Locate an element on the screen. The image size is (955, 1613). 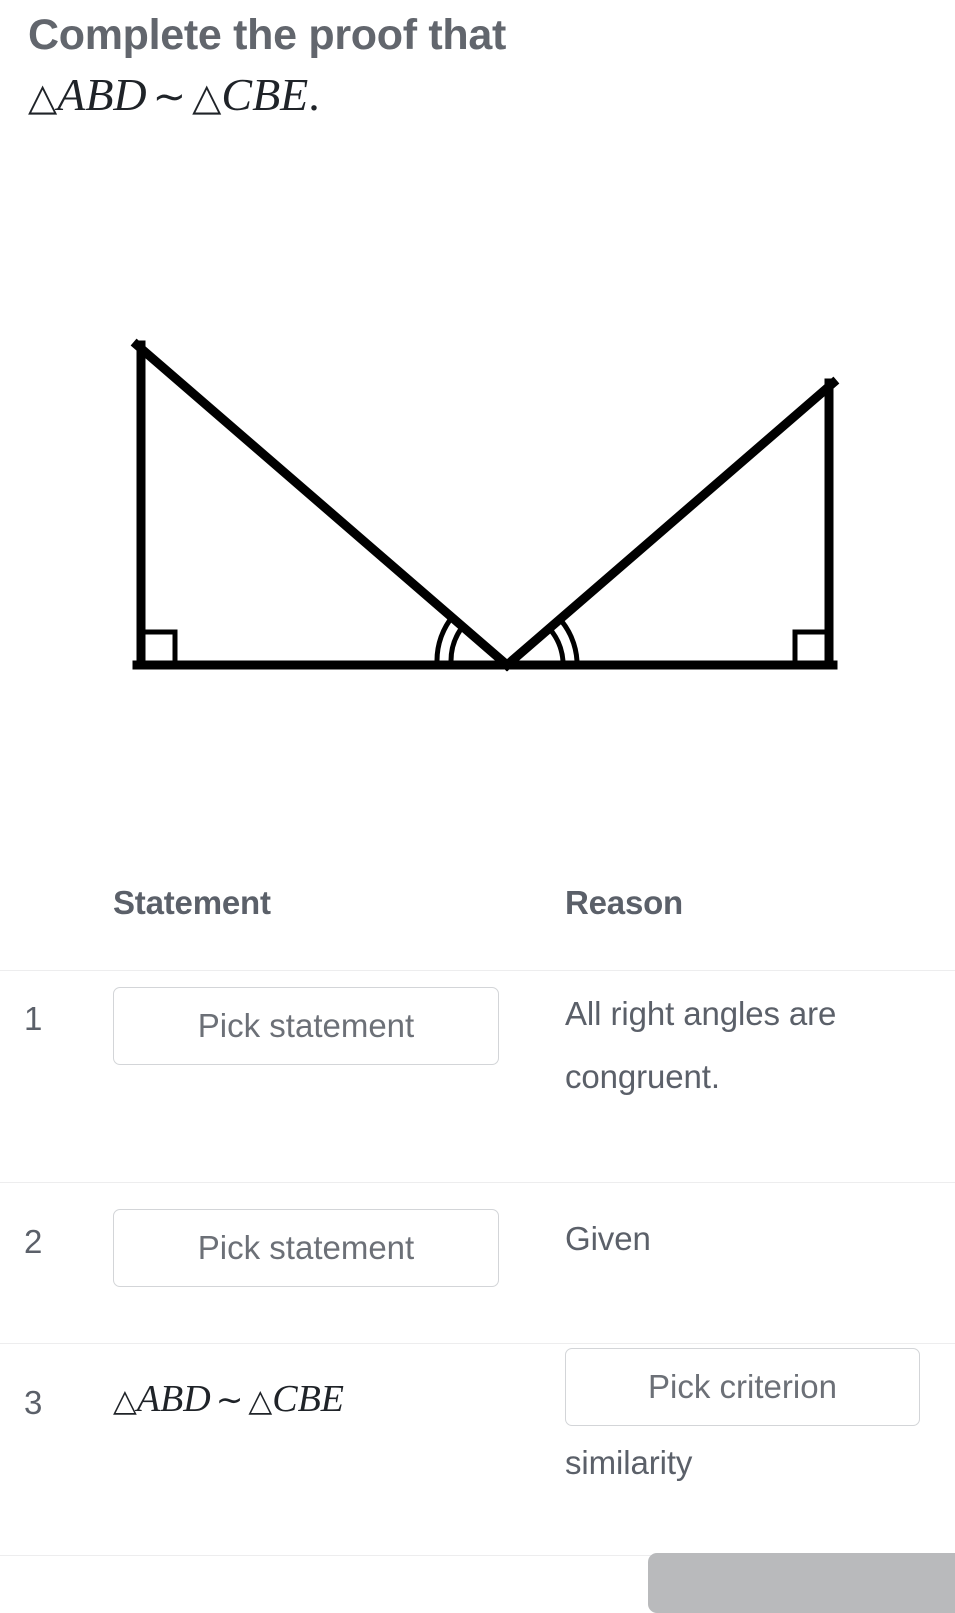
statement-math-row3: △ABD ∼ △CBE is located at coordinates (228, 1399).